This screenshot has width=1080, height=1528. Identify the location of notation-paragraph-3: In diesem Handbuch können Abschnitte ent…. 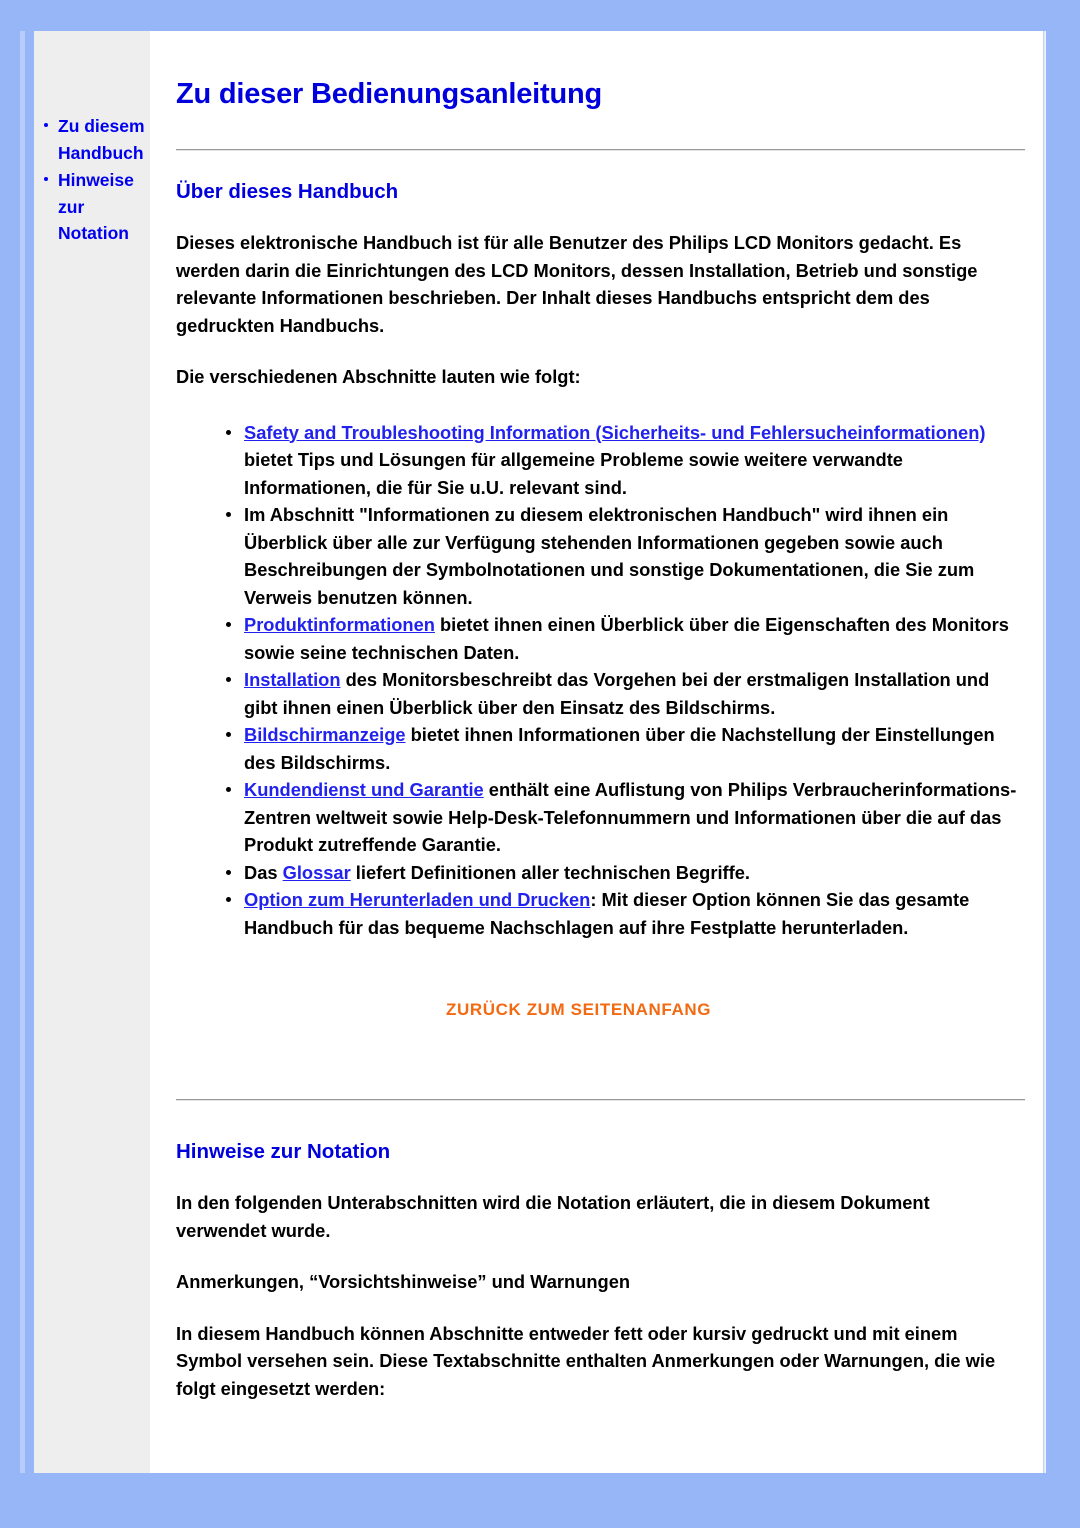
(586, 1360).